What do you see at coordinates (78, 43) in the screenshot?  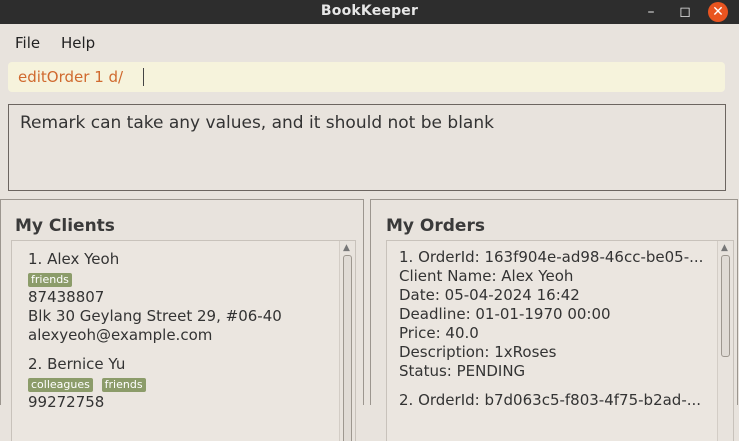 I see `menu-help: Help` at bounding box center [78, 43].